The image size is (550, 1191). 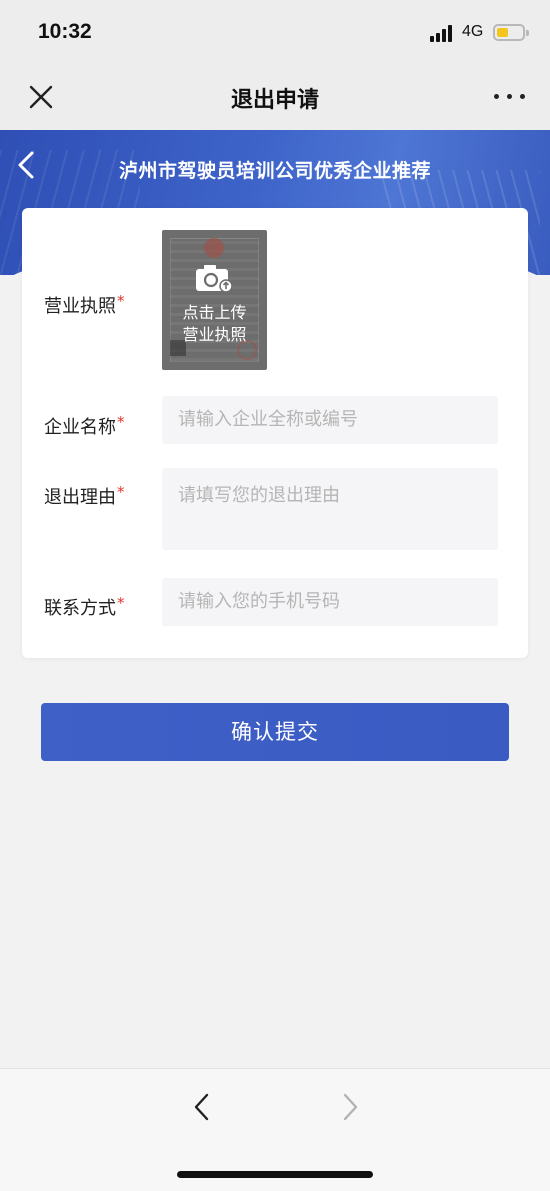 I want to click on home-indicator, so click(x=275, y=1174).